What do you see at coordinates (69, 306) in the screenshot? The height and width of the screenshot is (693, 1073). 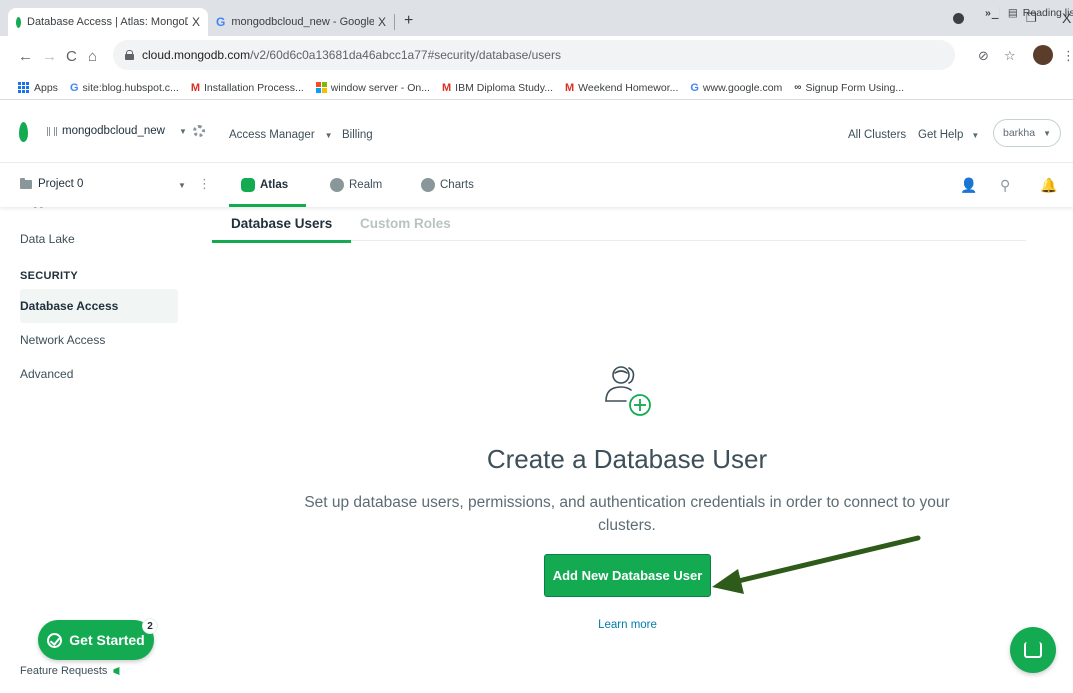 I see `sidebar-item-label: Database Access` at bounding box center [69, 306].